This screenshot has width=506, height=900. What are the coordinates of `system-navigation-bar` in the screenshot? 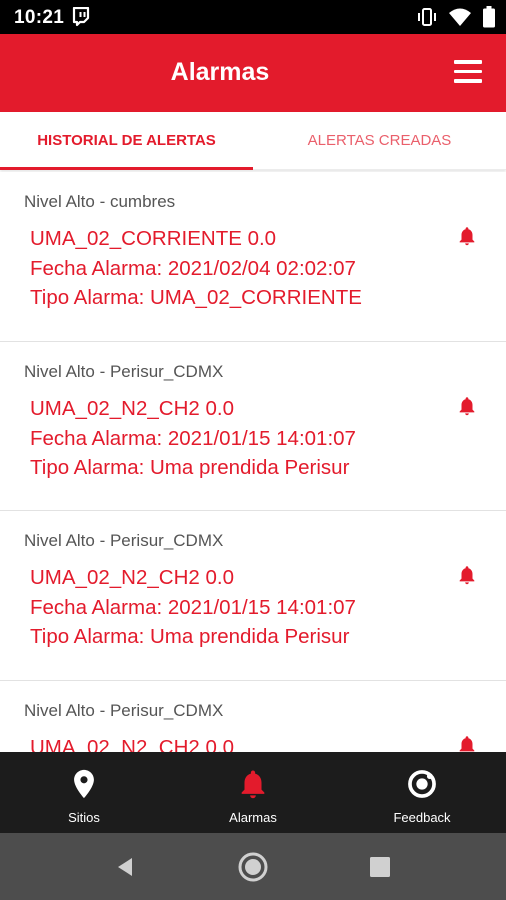 It's located at (253, 866).